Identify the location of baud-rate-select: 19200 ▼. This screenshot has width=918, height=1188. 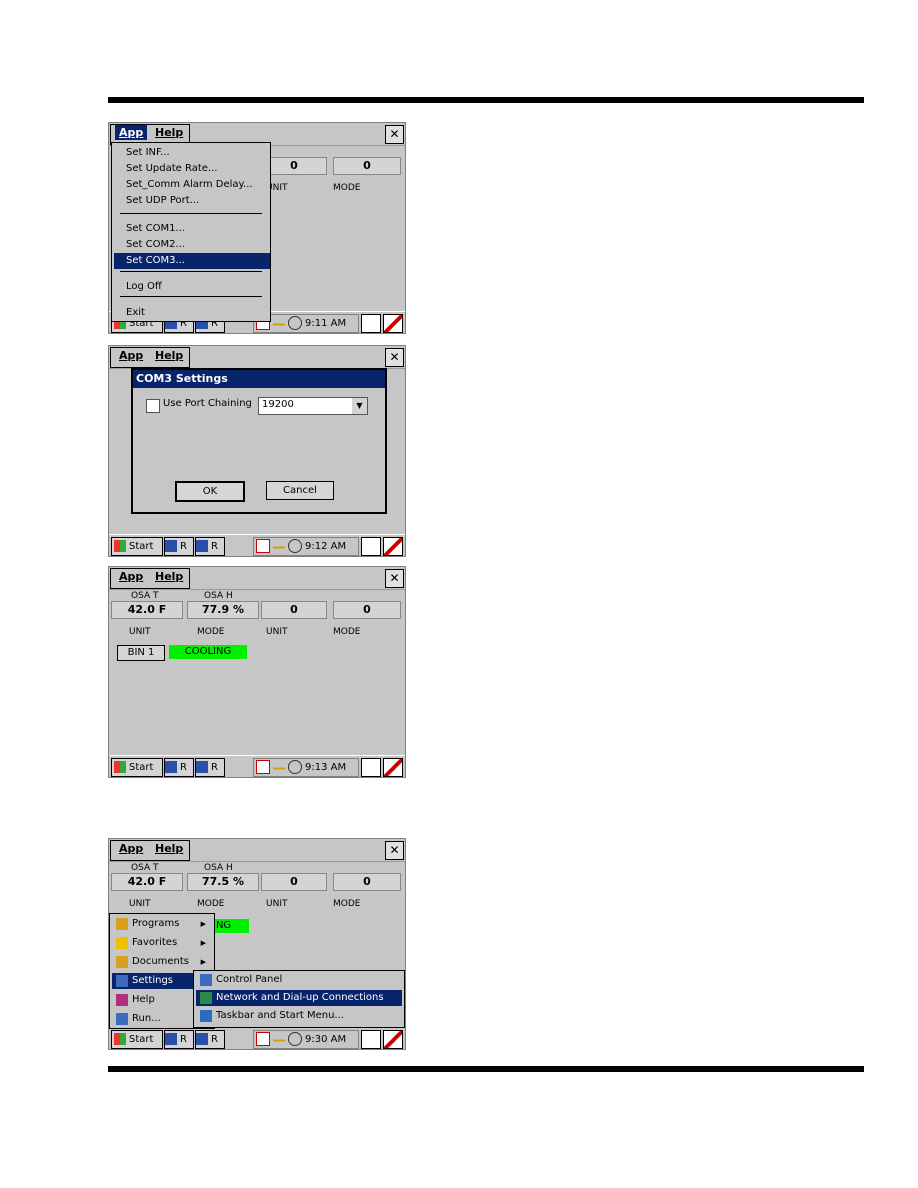
(313, 406).